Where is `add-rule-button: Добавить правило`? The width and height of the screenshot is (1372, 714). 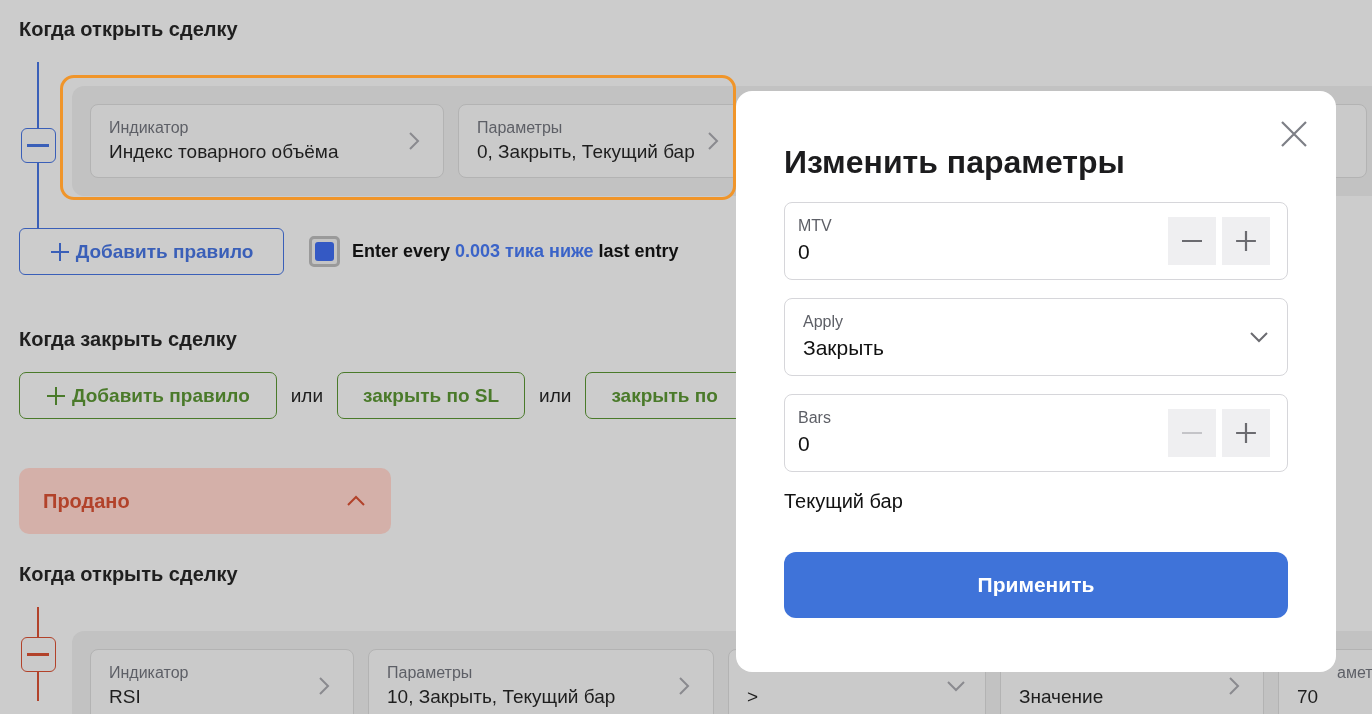 add-rule-button: Добавить правило is located at coordinates (151, 251).